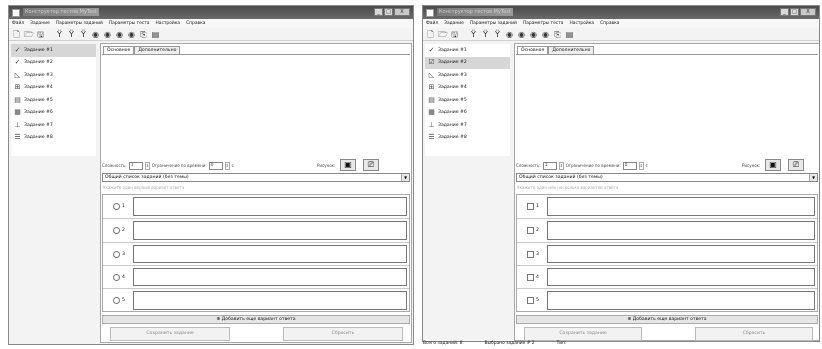  I want to click on nav-prev-icon: ◉, so click(521, 34).